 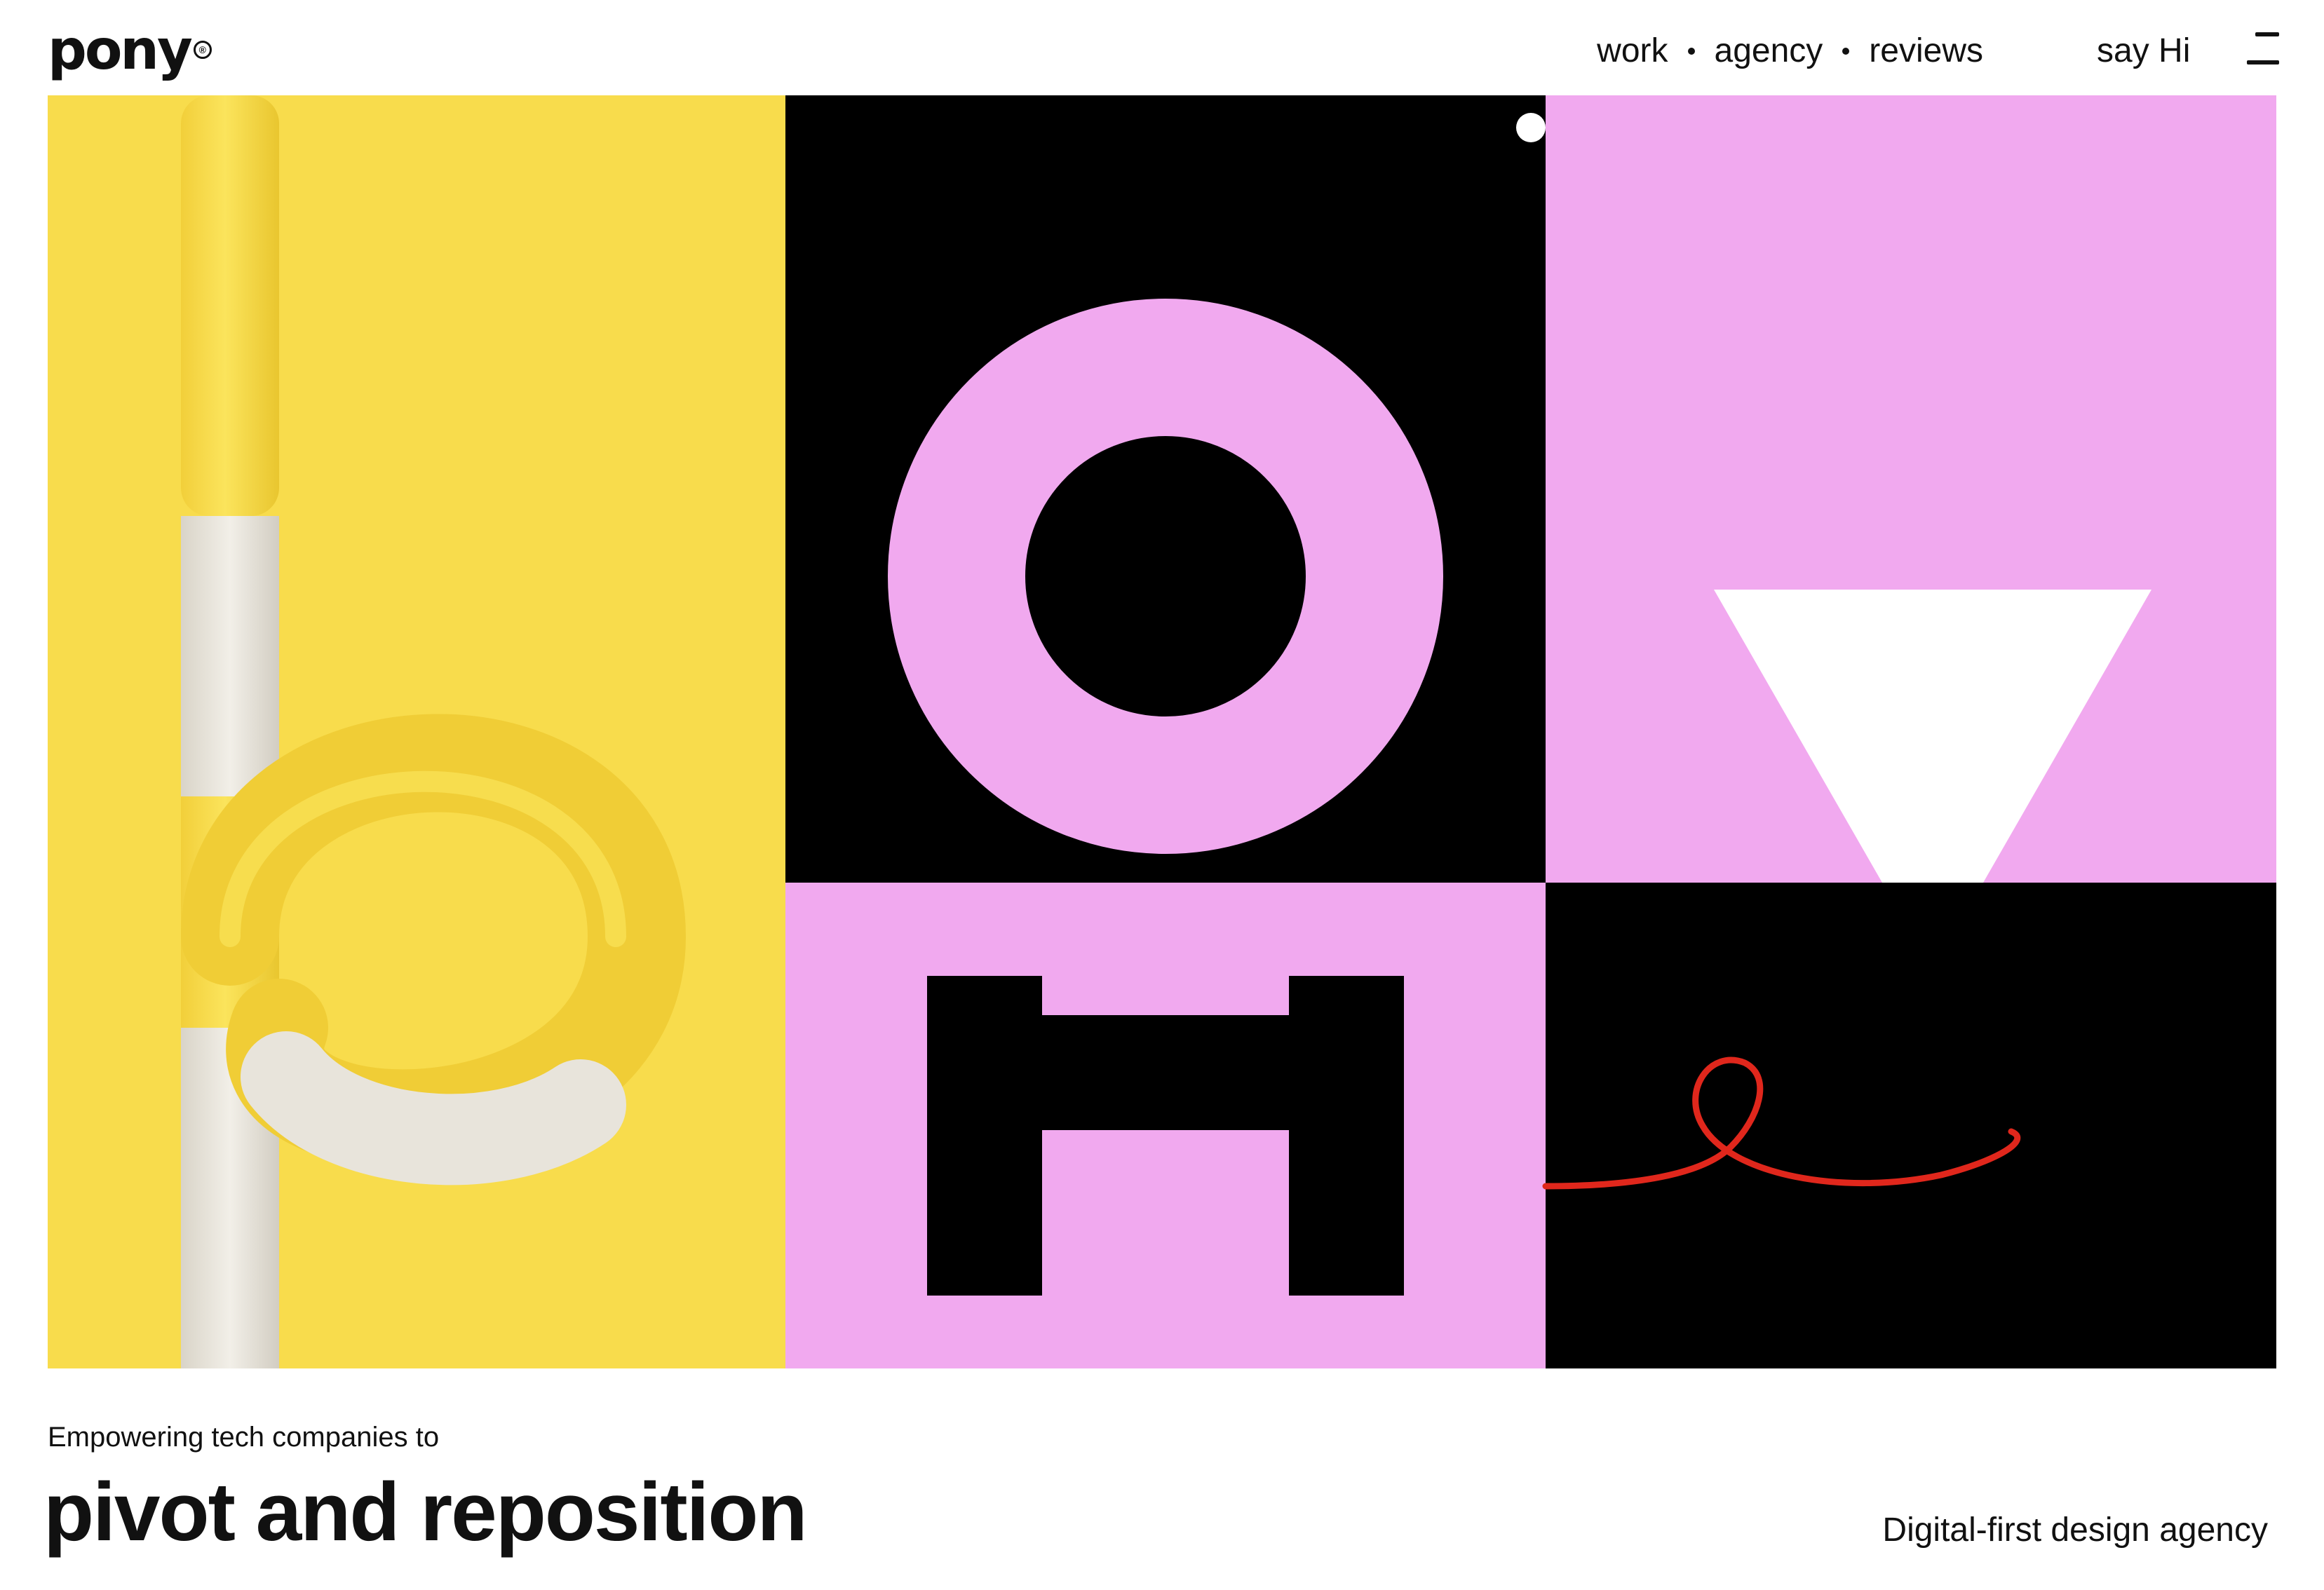 I want to click on nav-item-work: work, so click(x=1632, y=51).